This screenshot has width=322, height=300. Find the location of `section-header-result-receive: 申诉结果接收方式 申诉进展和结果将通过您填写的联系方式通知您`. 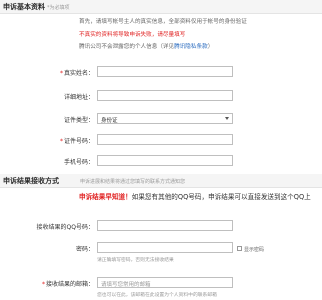

section-header-result-receive: 申诉结果接收方式 申诉进展和结果将通过您填写的联系方式通知您 is located at coordinates (161, 181).